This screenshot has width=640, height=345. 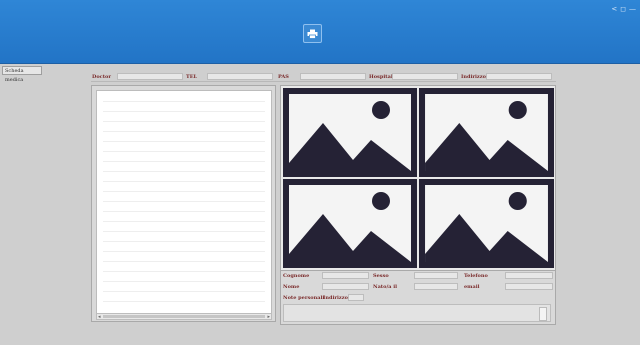 What do you see at coordinates (632, 9) in the screenshot?
I see `minimize-icon: —` at bounding box center [632, 9].